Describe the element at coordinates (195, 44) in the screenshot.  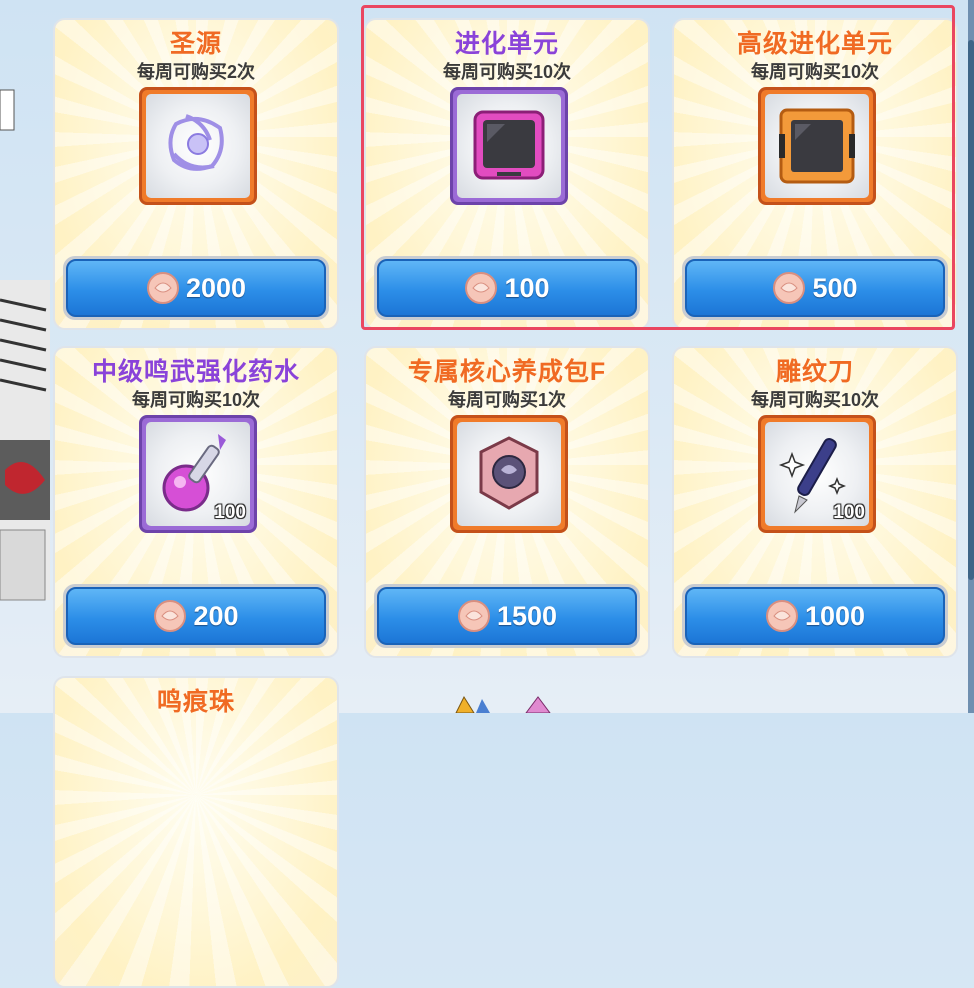
I see `item-name: 圣源` at that location.